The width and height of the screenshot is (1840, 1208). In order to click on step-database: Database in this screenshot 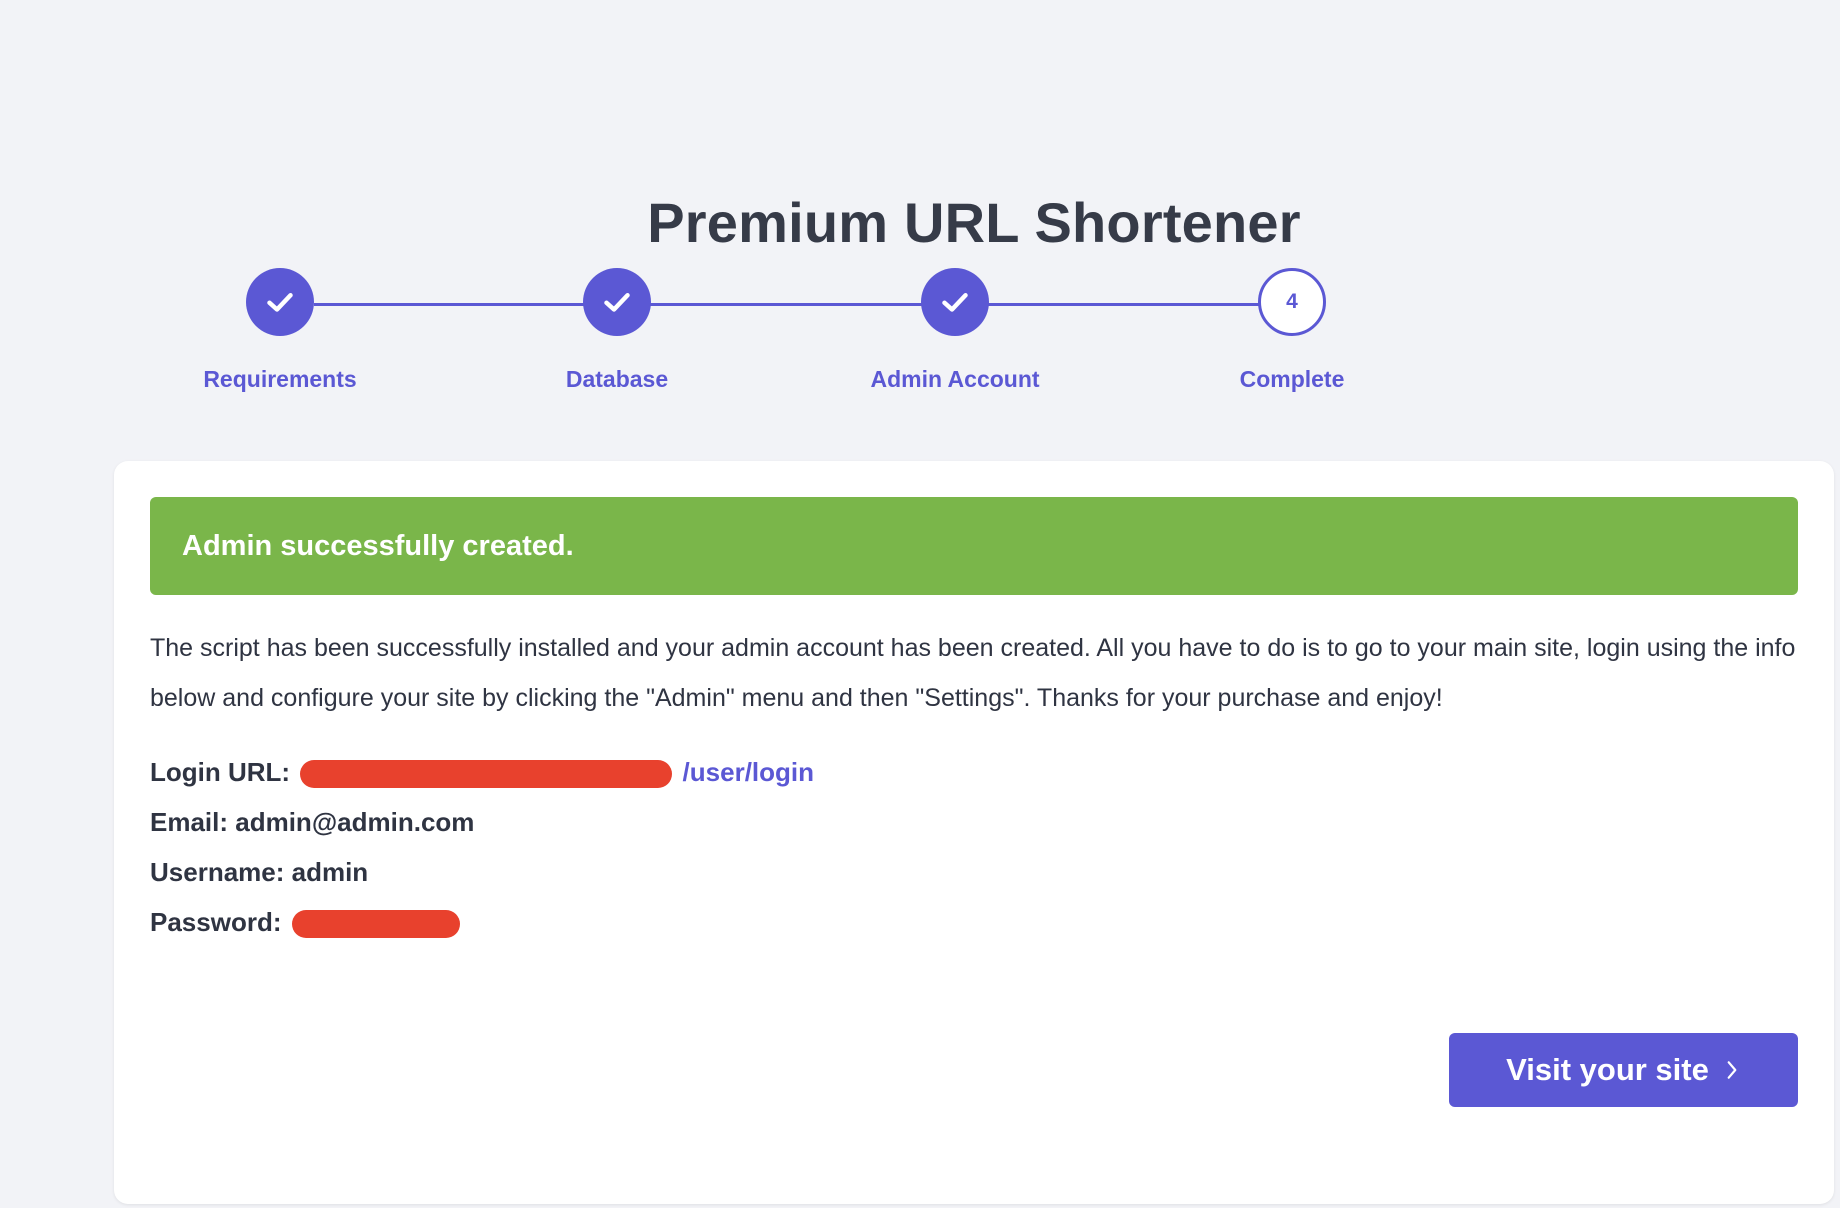, I will do `click(617, 330)`.